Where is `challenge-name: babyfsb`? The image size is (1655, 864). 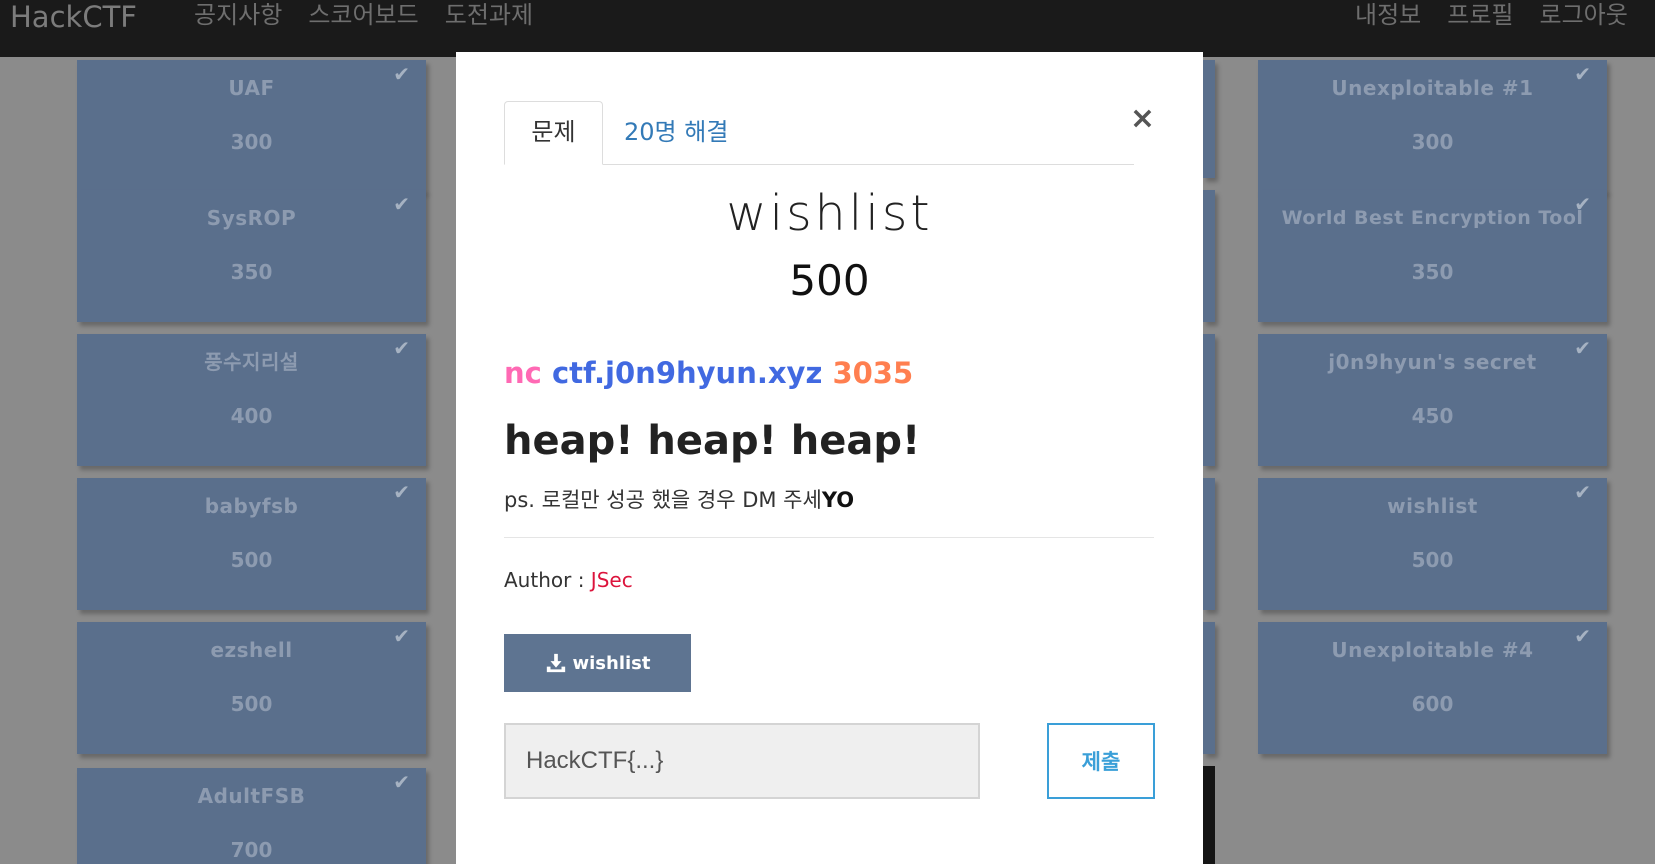
challenge-name: babyfsb is located at coordinates (251, 506).